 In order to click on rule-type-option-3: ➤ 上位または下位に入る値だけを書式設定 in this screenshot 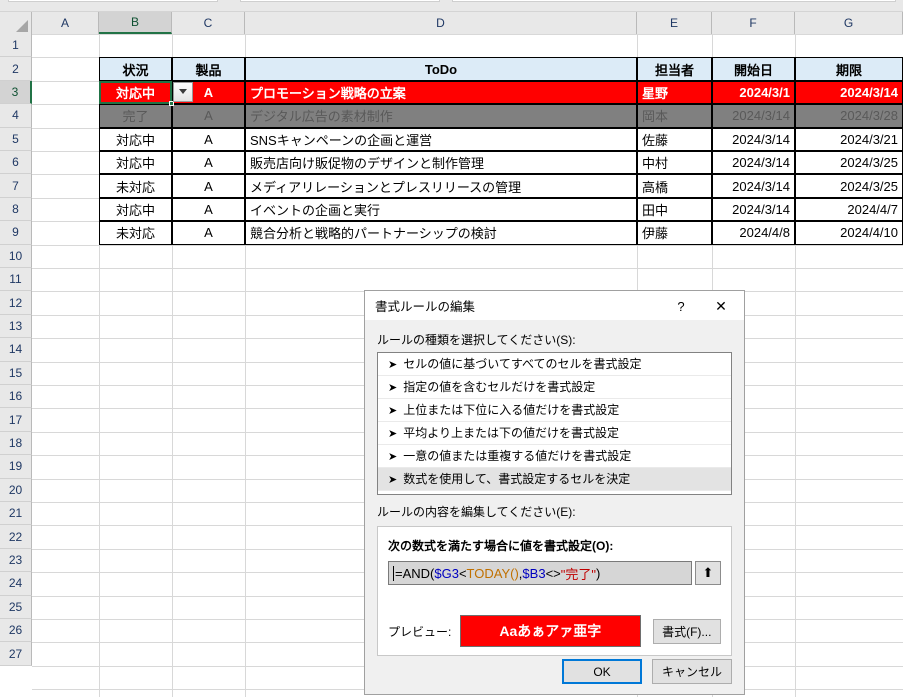, I will do `click(554, 410)`.